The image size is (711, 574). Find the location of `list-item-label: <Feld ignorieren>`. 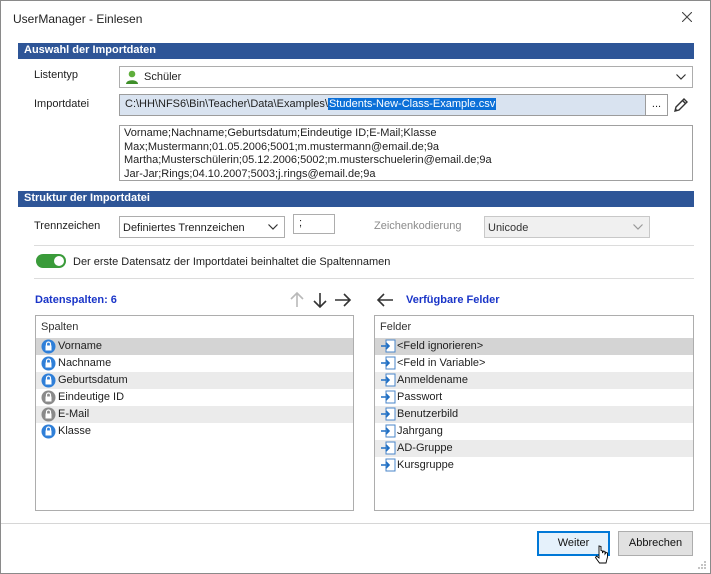

list-item-label: <Feld ignorieren> is located at coordinates (440, 346).